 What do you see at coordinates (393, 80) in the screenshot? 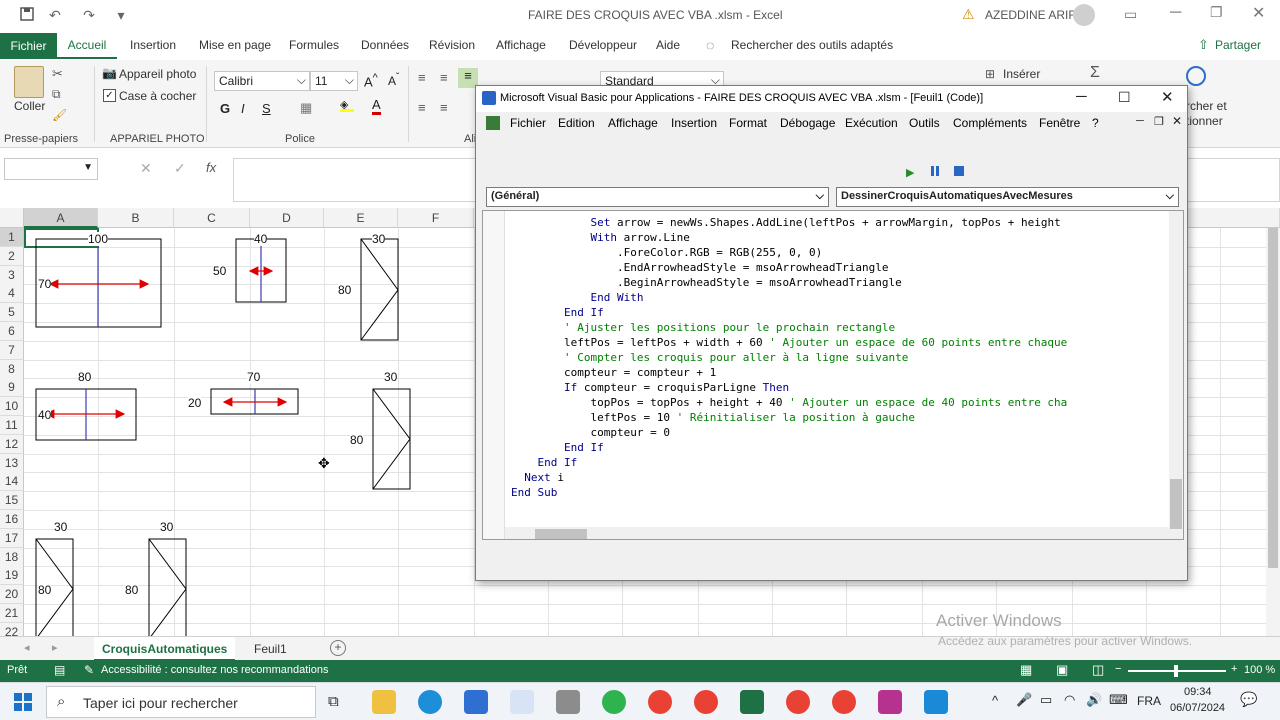
I see `shrink-font-icon: Aˇ` at bounding box center [393, 80].